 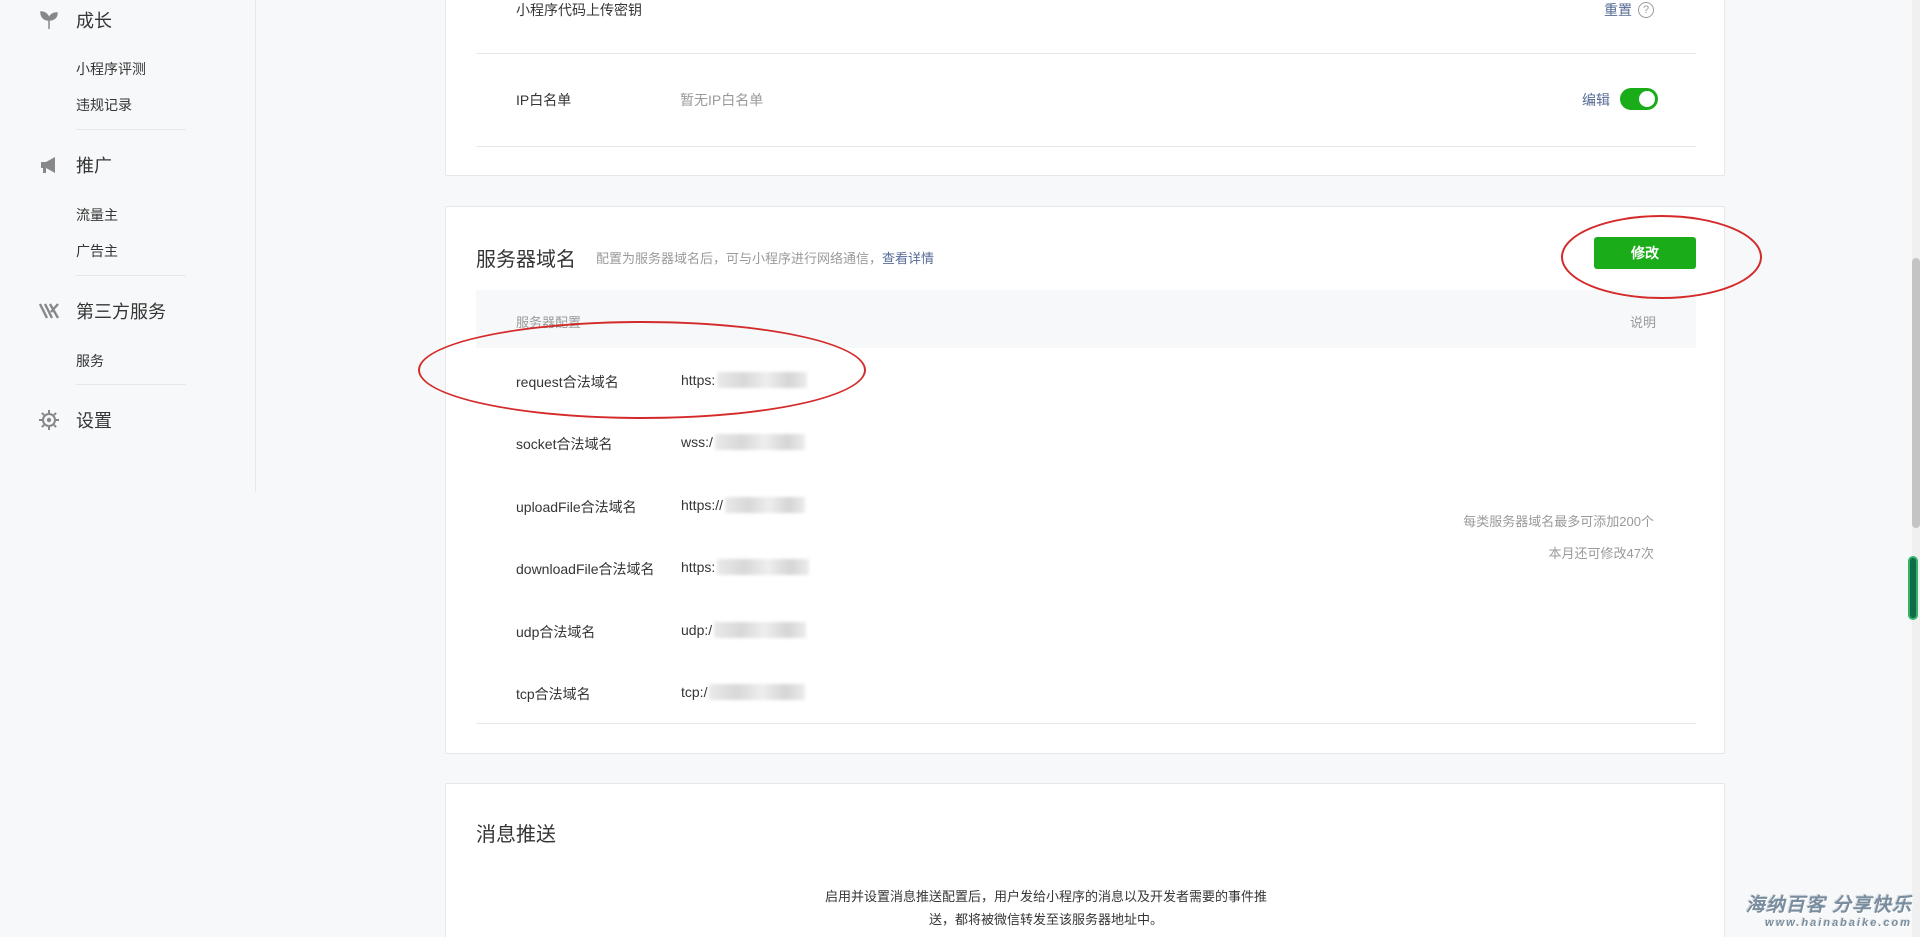 I want to click on domain-value-text: https://, so click(x=702, y=505).